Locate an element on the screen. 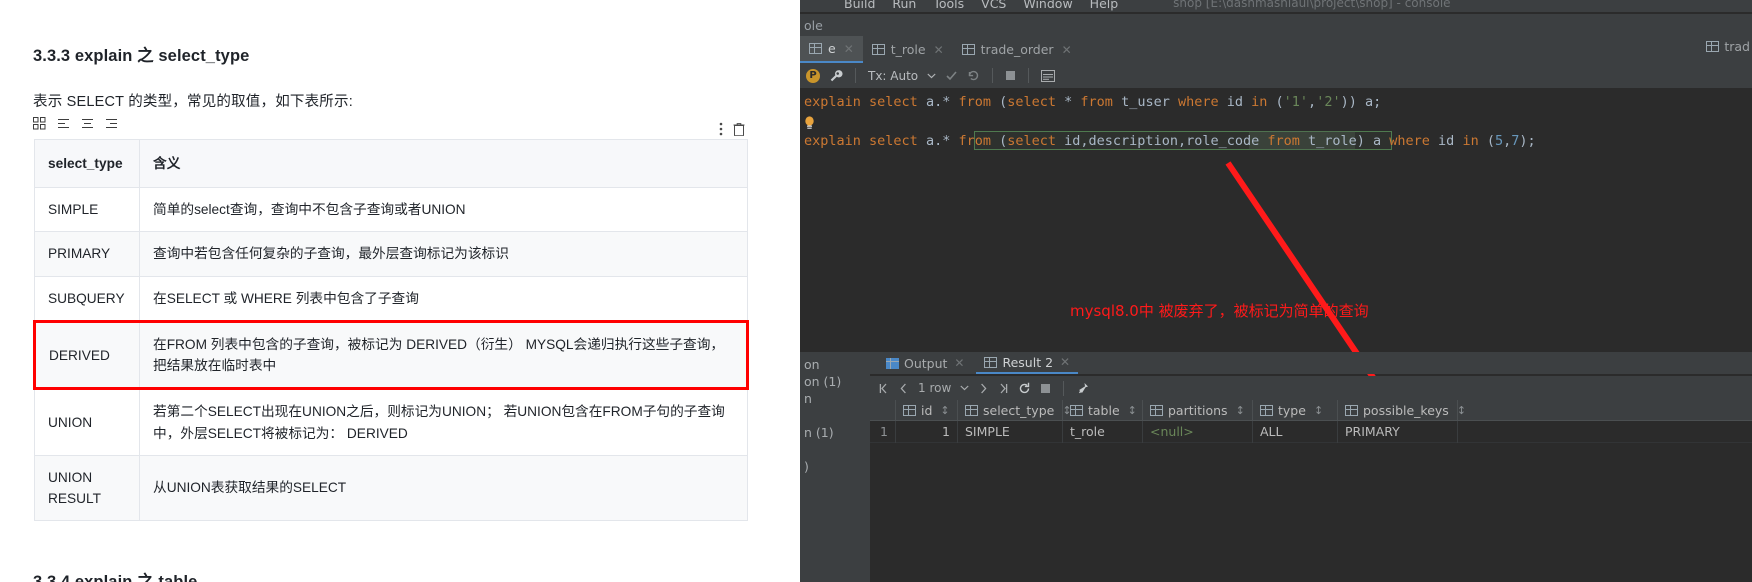  check-icon is located at coordinates (951, 75).